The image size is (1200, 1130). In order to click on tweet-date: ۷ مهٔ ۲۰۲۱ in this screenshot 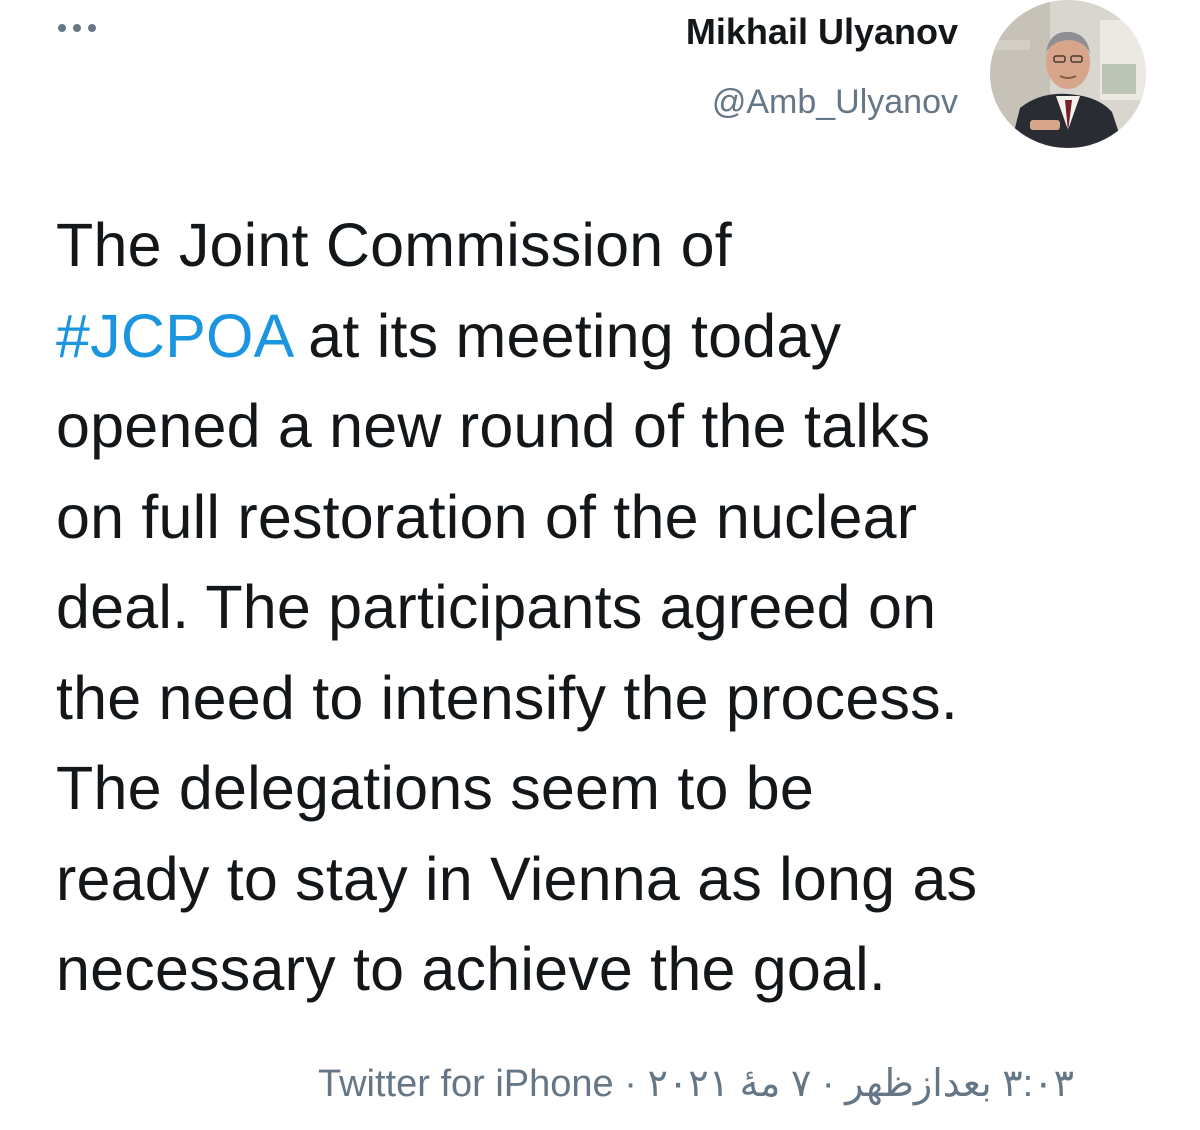, I will do `click(729, 1084)`.